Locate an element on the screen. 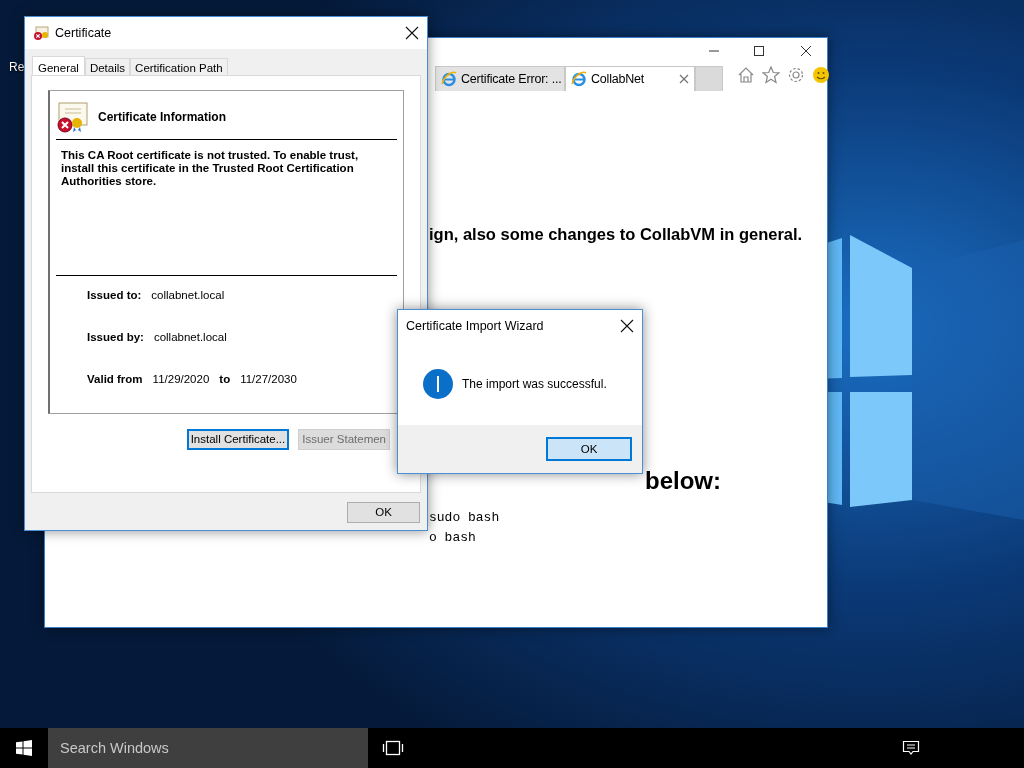 This screenshot has width=1024, height=768. dialog-tab: General is located at coordinates (58, 65).